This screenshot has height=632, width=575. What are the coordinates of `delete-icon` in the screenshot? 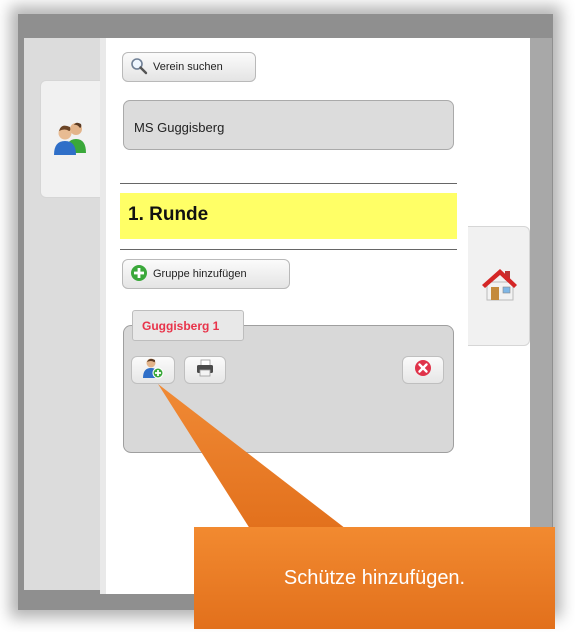 It's located at (423, 370).